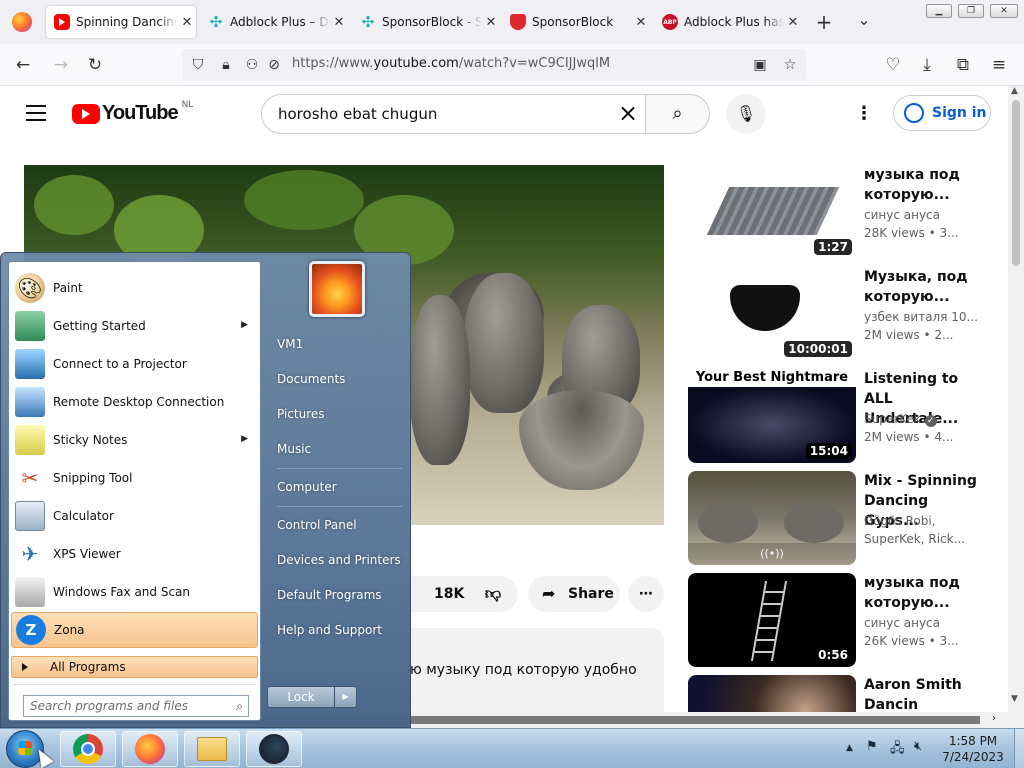  What do you see at coordinates (963, 65) in the screenshot?
I see `extensions-icon: ⧉` at bounding box center [963, 65].